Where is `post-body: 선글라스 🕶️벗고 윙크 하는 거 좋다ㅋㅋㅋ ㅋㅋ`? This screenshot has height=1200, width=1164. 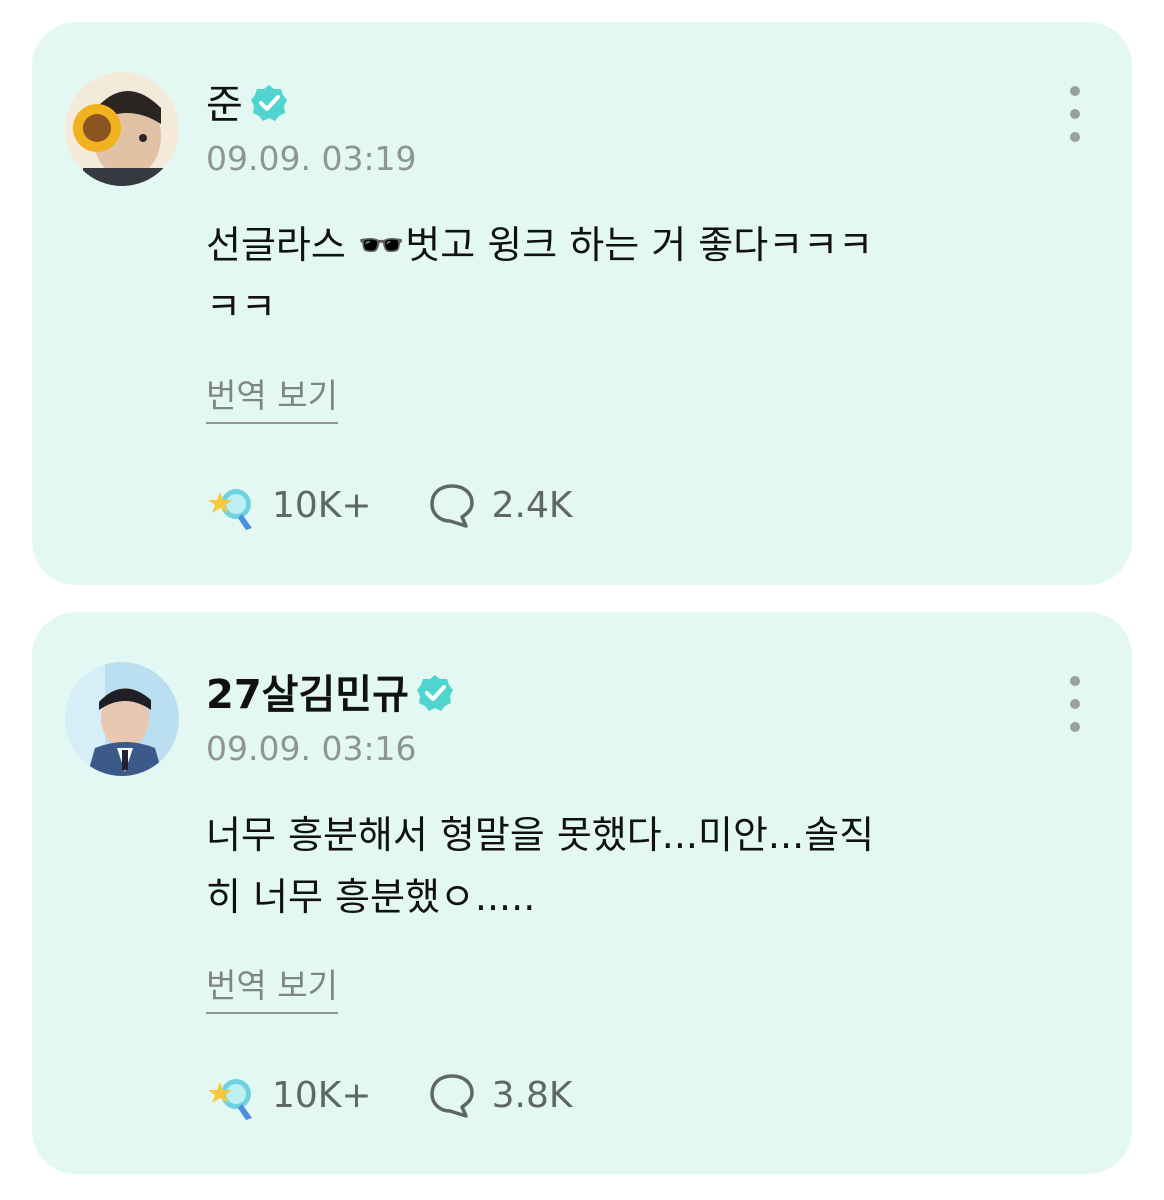 post-body: 선글라스 🕶️벗고 윙크 하는 거 좋다ㅋㅋㅋ ㅋㅋ is located at coordinates (540, 276).